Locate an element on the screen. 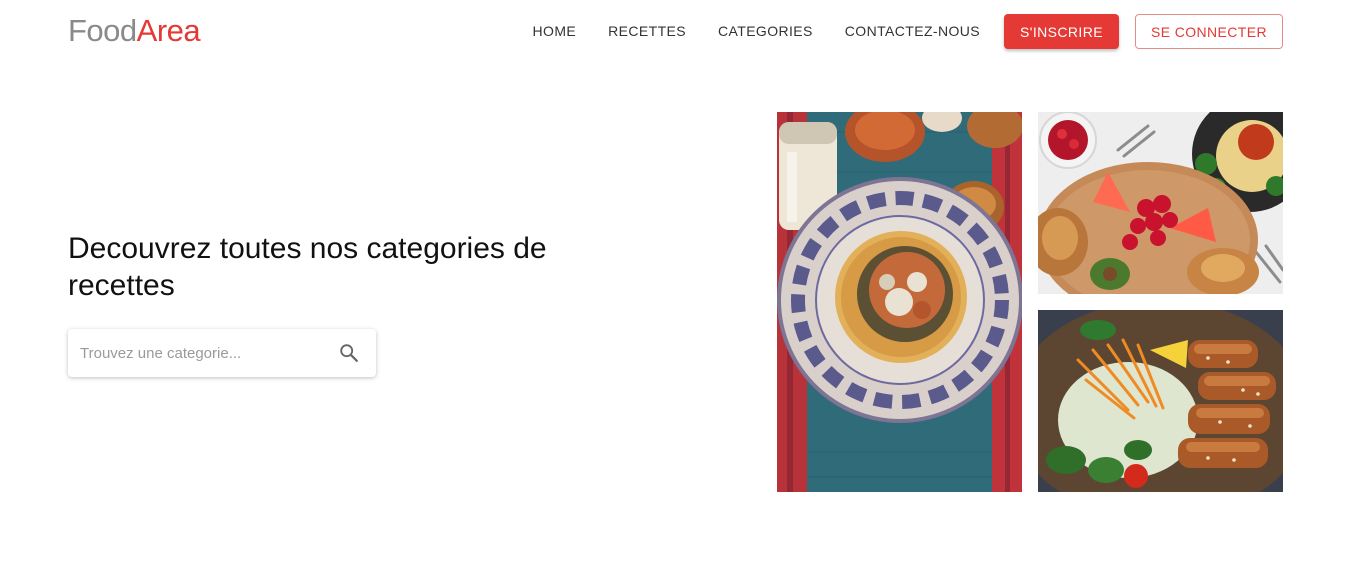 The image size is (1350, 566). nav-recettes: RECETTES is located at coordinates (647, 31).